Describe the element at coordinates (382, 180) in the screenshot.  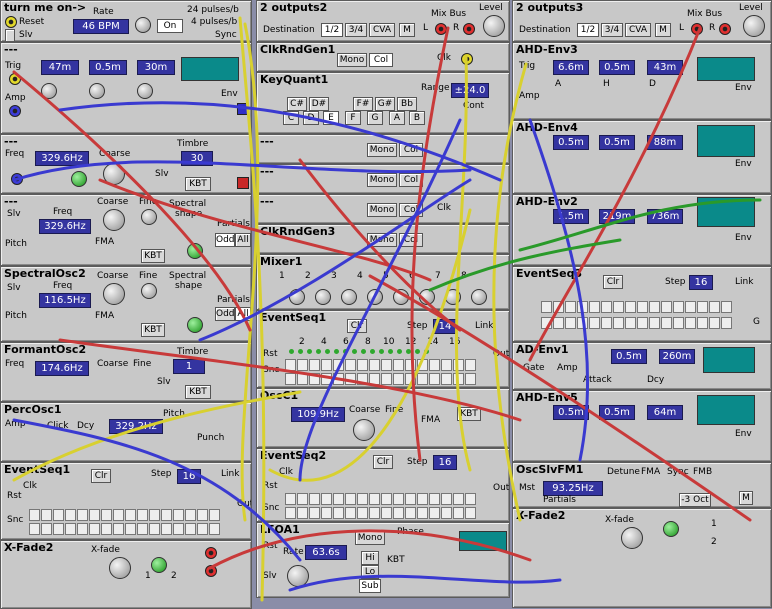
I see `mono-button-ckr3: Mono` at that location.